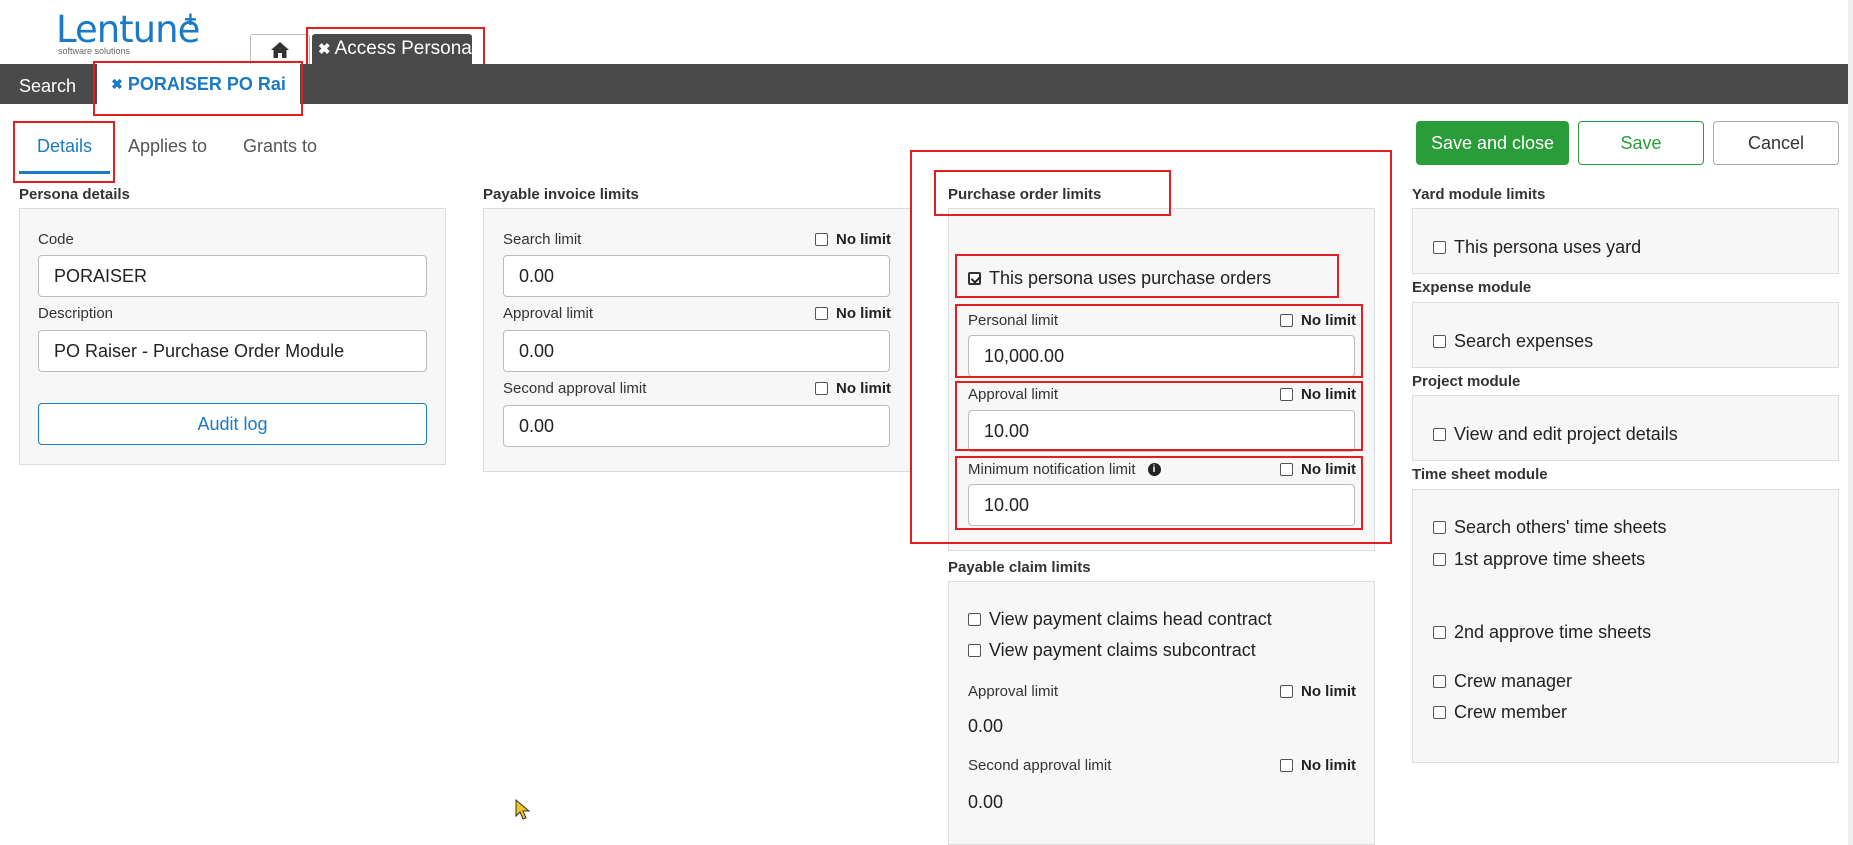  I want to click on po-approval-limit-label: Approval limit, so click(1013, 394).